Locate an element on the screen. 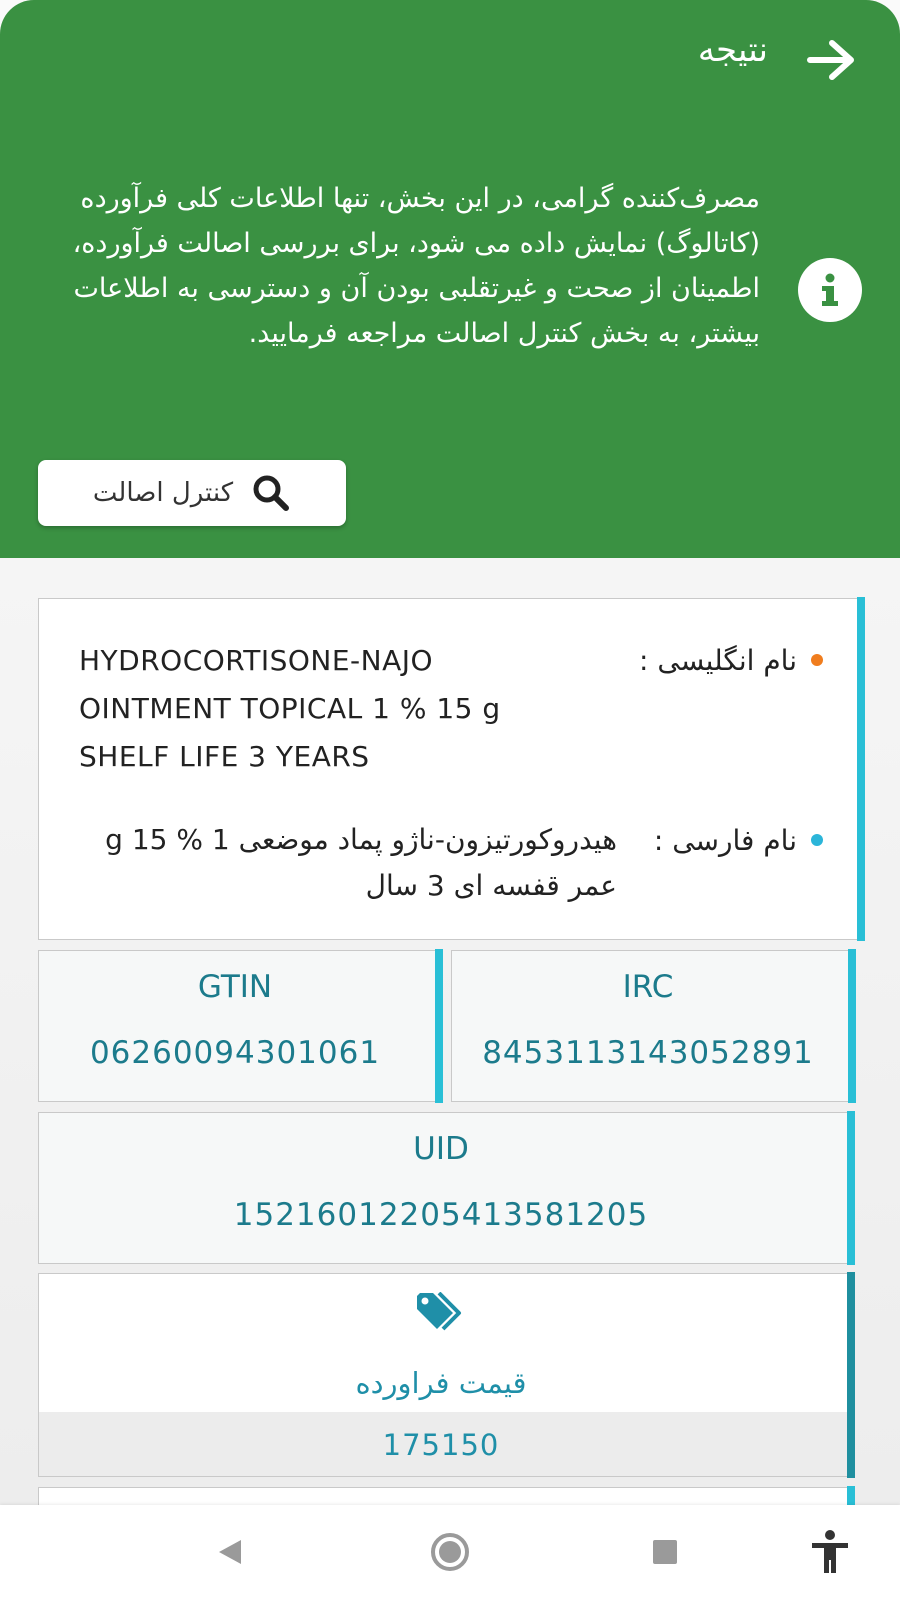 The image size is (900, 1599). accessibility-icon is located at coordinates (830, 1551).